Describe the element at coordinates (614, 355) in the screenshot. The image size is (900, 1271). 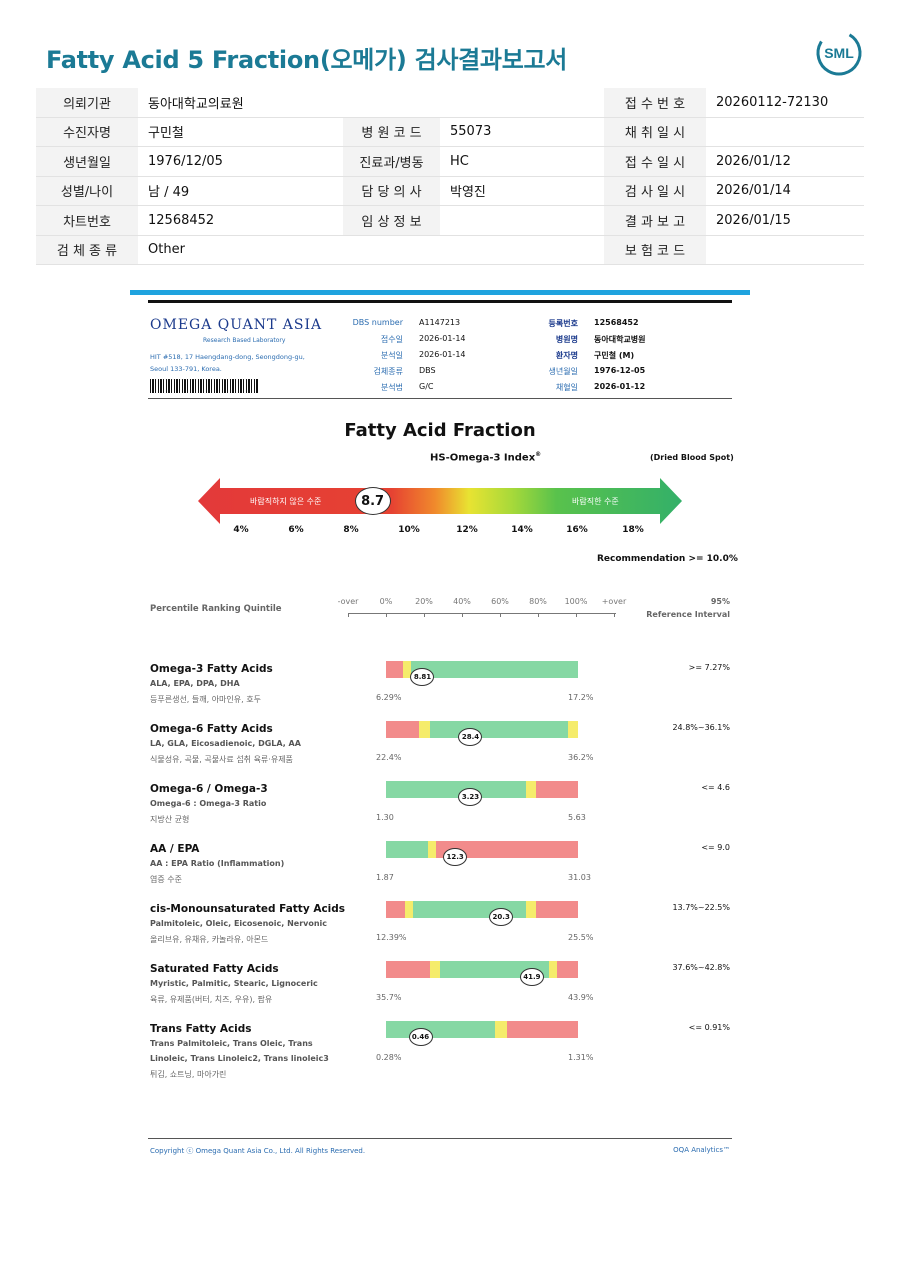
I see `lab-field-value: 구민철 (M)` at that location.